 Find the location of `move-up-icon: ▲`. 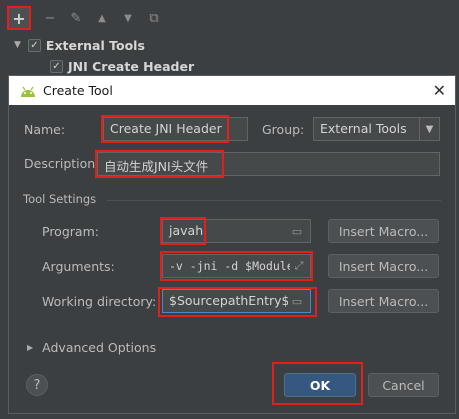

move-up-icon: ▲ is located at coordinates (102, 18).